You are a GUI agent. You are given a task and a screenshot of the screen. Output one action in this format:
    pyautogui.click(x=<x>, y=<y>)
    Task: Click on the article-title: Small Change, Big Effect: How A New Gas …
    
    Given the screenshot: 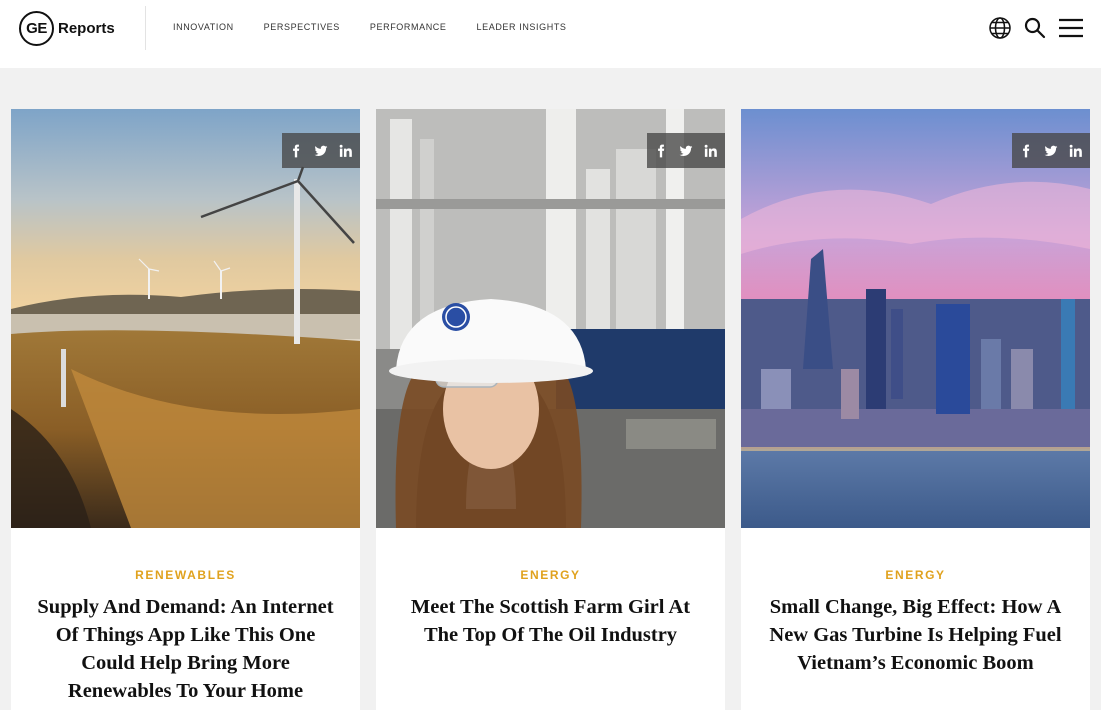 What is the action you would take?
    pyautogui.click(x=915, y=635)
    